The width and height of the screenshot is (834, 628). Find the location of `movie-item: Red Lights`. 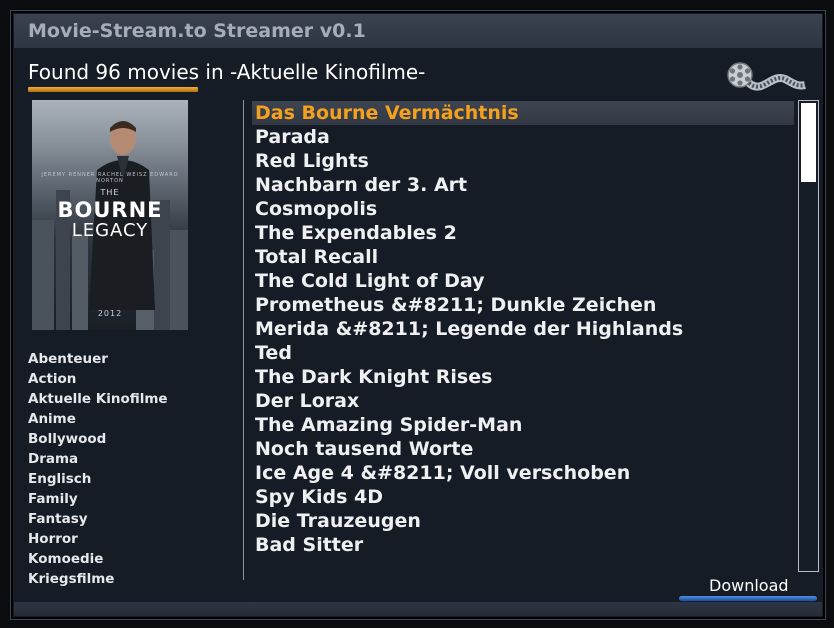

movie-item: Red Lights is located at coordinates (523, 161).